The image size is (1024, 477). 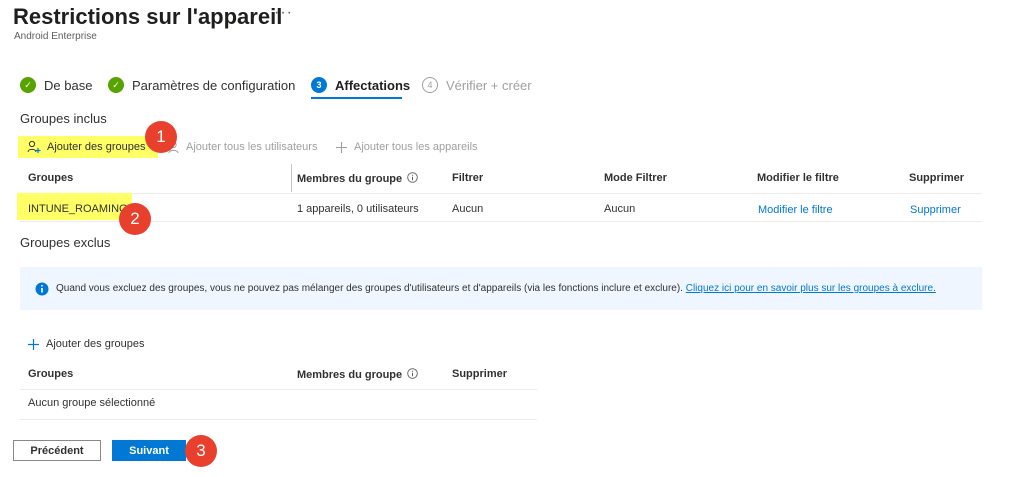 I want to click on table-row-divider, so click(x=501, y=221).